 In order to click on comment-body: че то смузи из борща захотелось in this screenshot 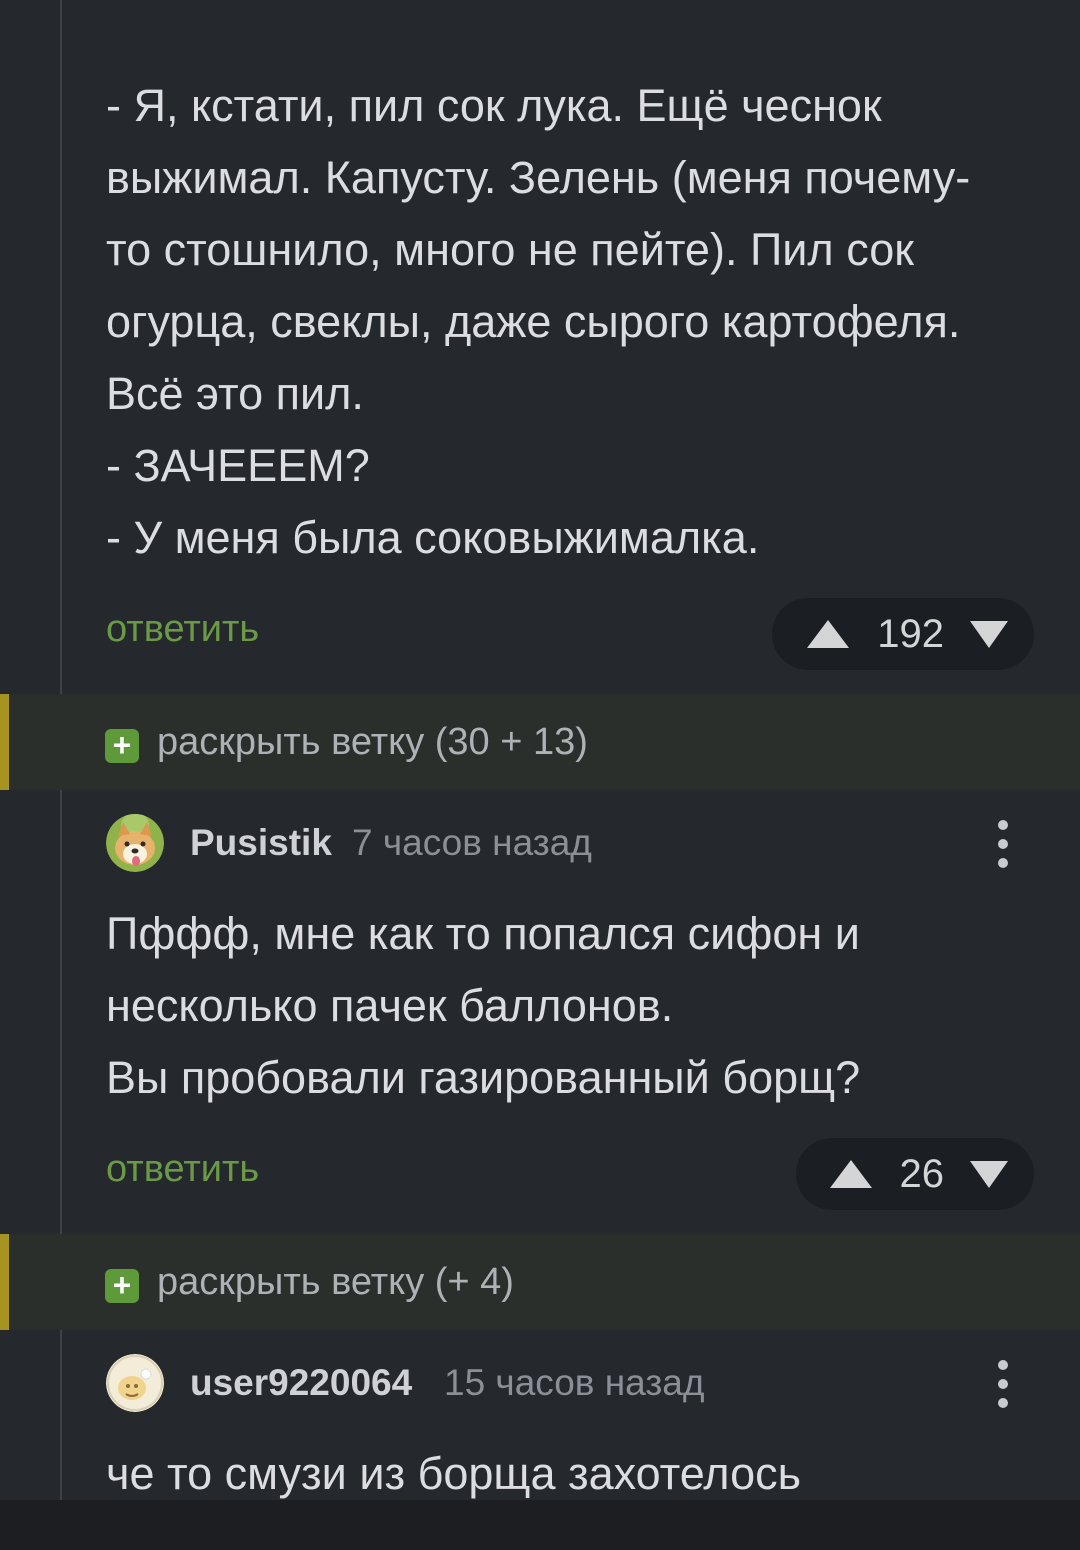, I will do `click(454, 1473)`.